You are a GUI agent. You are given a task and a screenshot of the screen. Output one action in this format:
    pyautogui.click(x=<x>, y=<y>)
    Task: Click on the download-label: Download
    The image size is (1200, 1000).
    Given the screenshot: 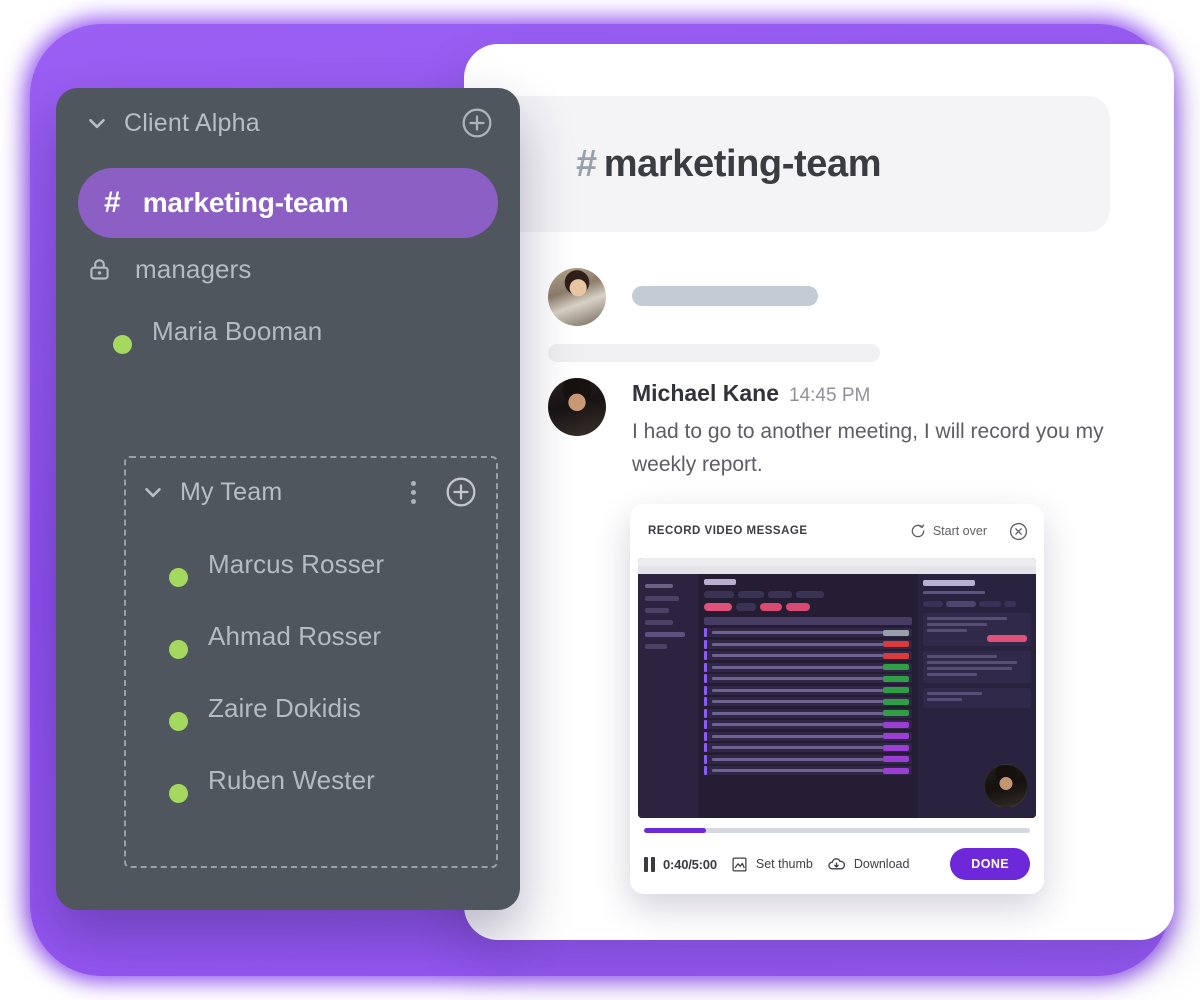 What is the action you would take?
    pyautogui.click(x=881, y=864)
    